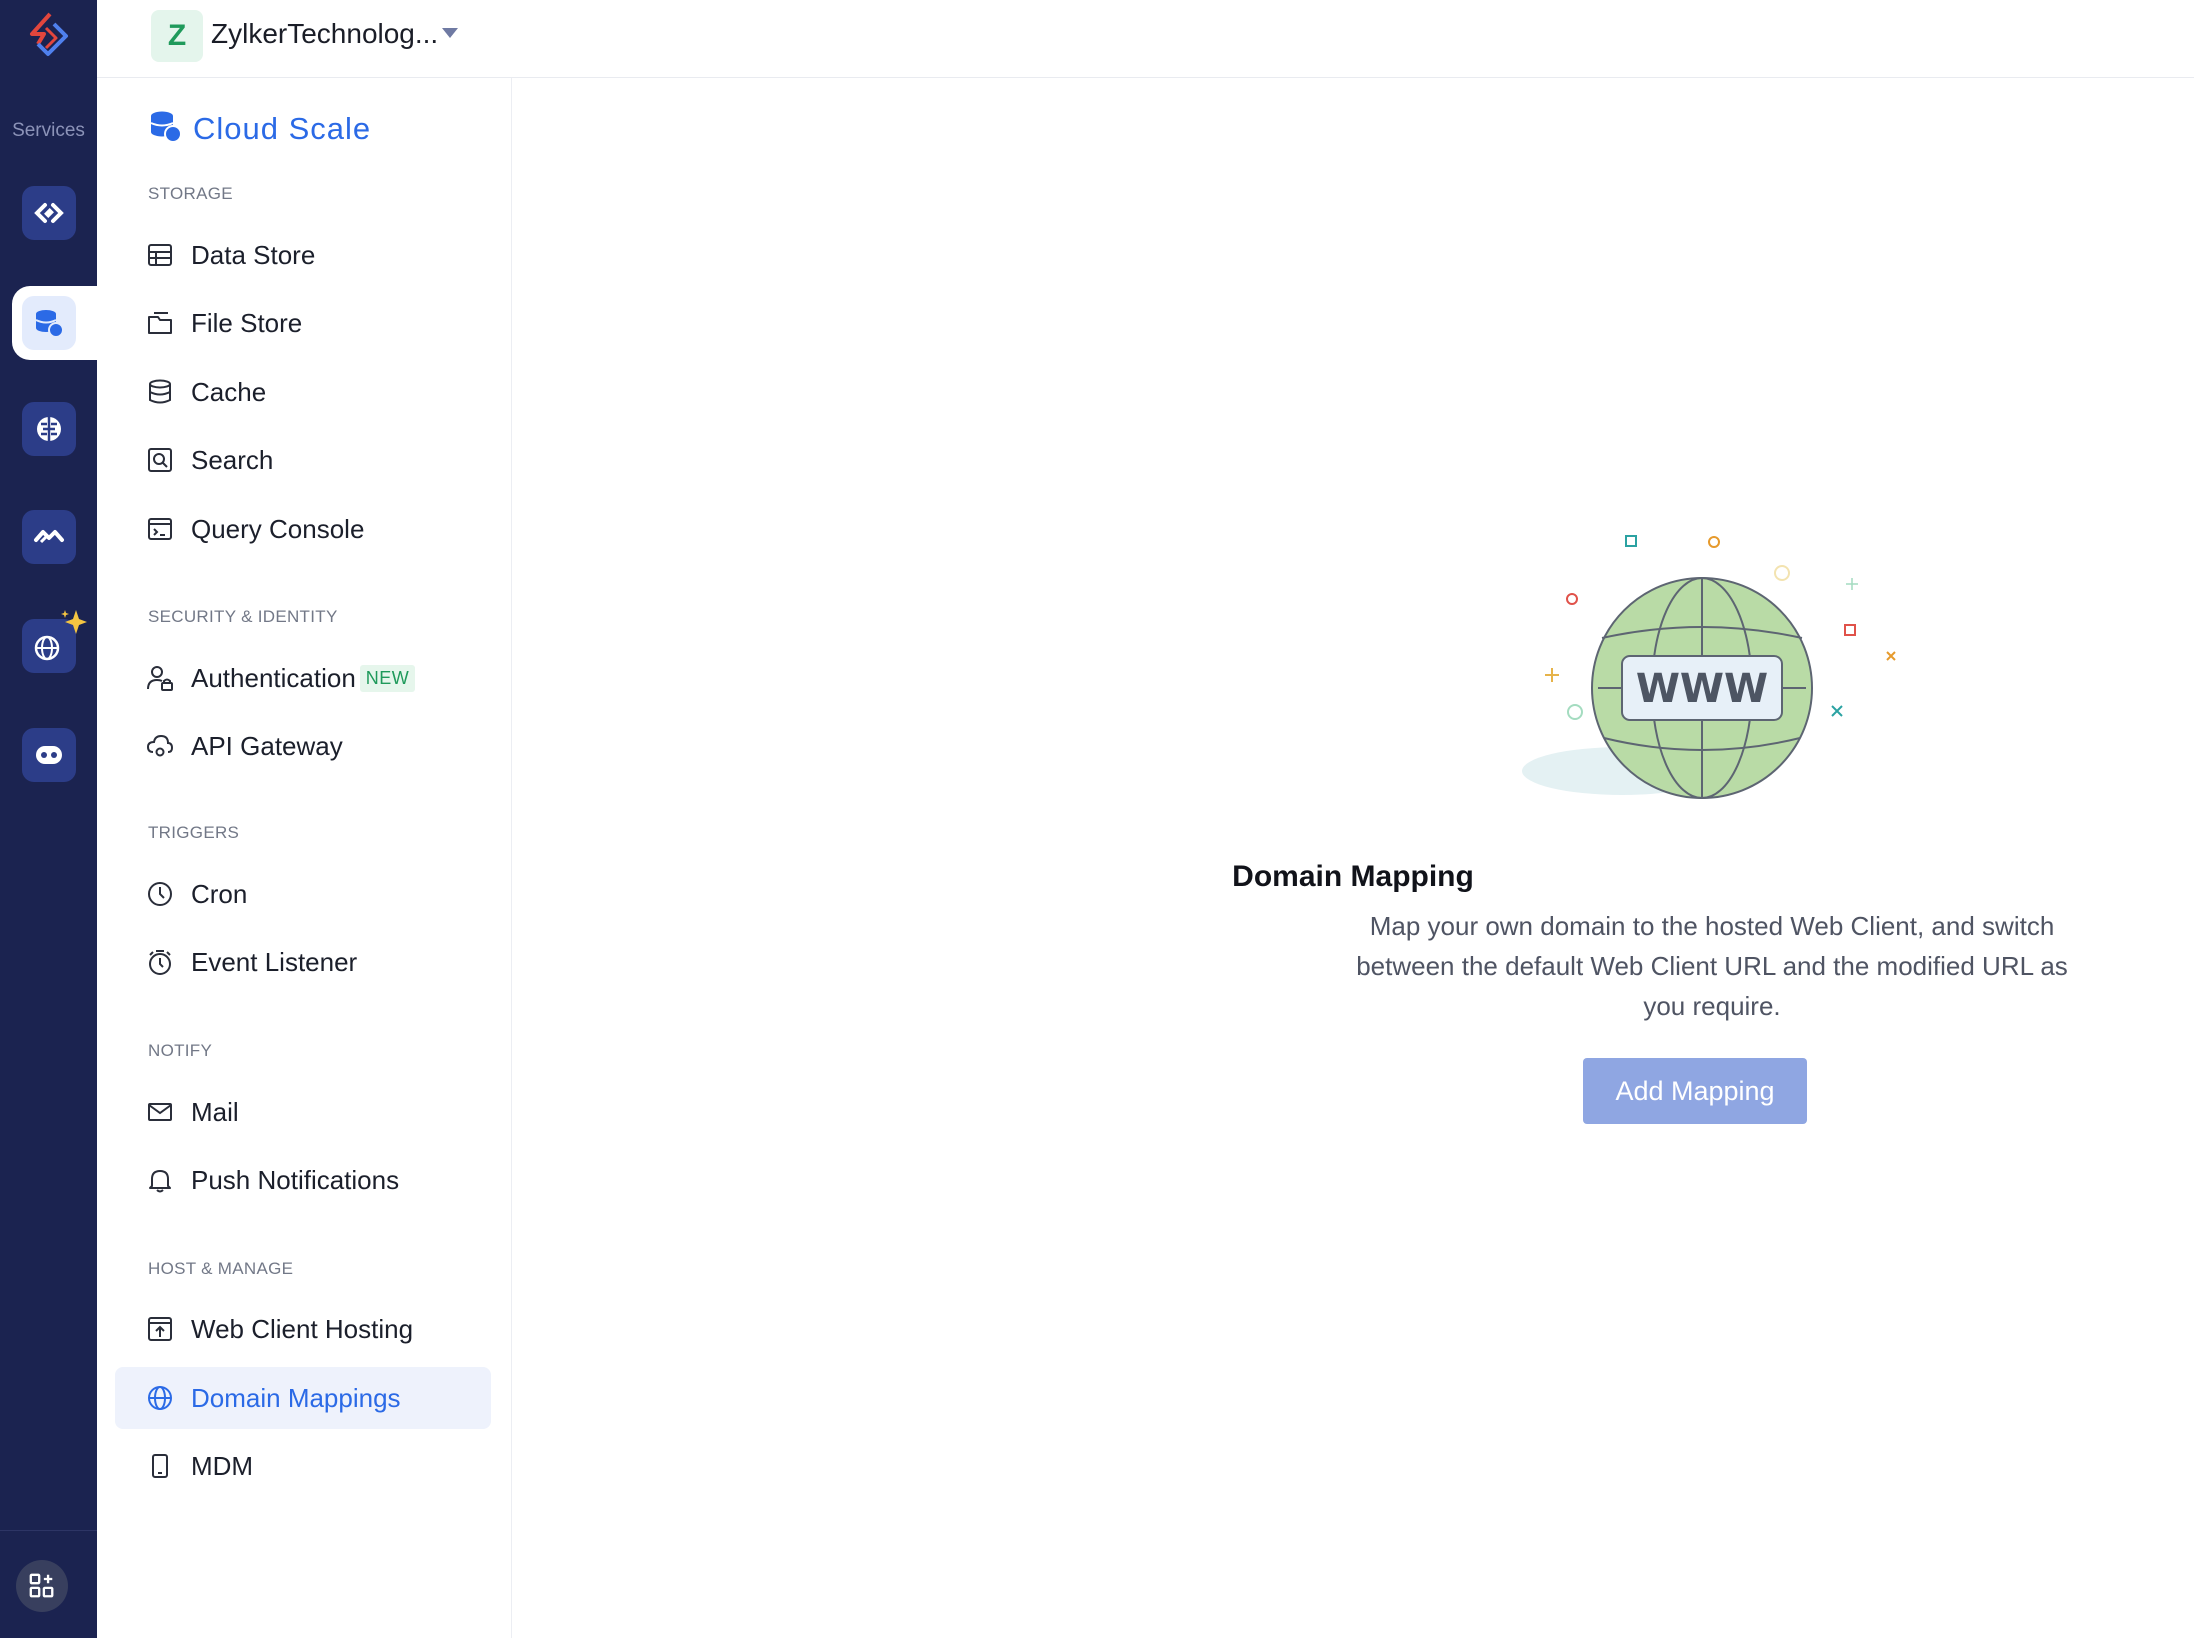  I want to click on sidebar-item-web-client-hosting: Web Client Hosting, so click(303, 1329).